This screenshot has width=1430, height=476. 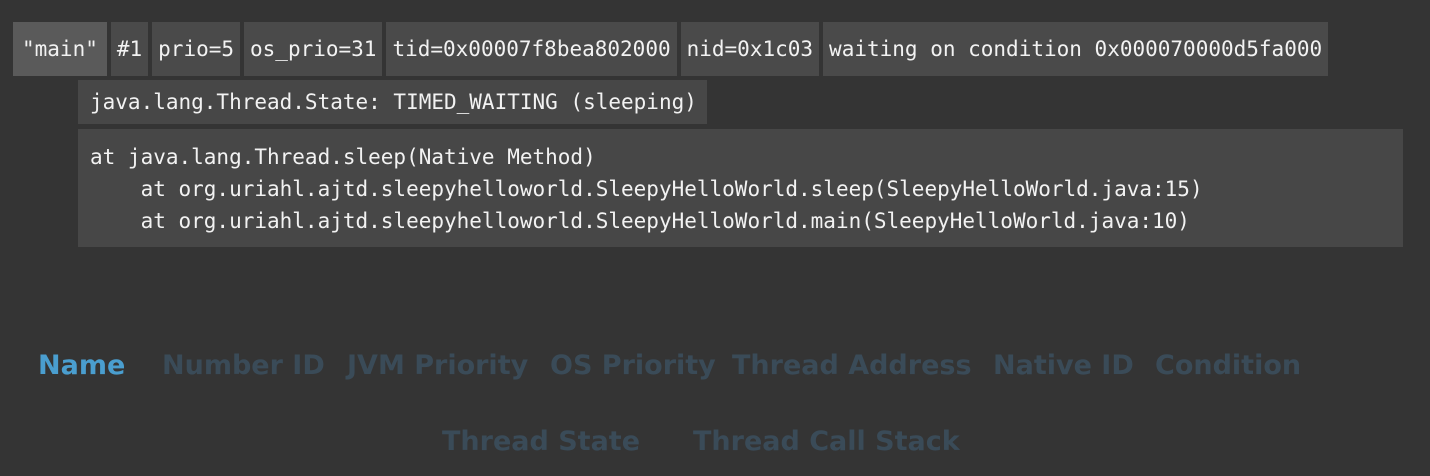 What do you see at coordinates (531, 49) in the screenshot?
I see `thread-address-chip: tid=0x00007f8bea802000` at bounding box center [531, 49].